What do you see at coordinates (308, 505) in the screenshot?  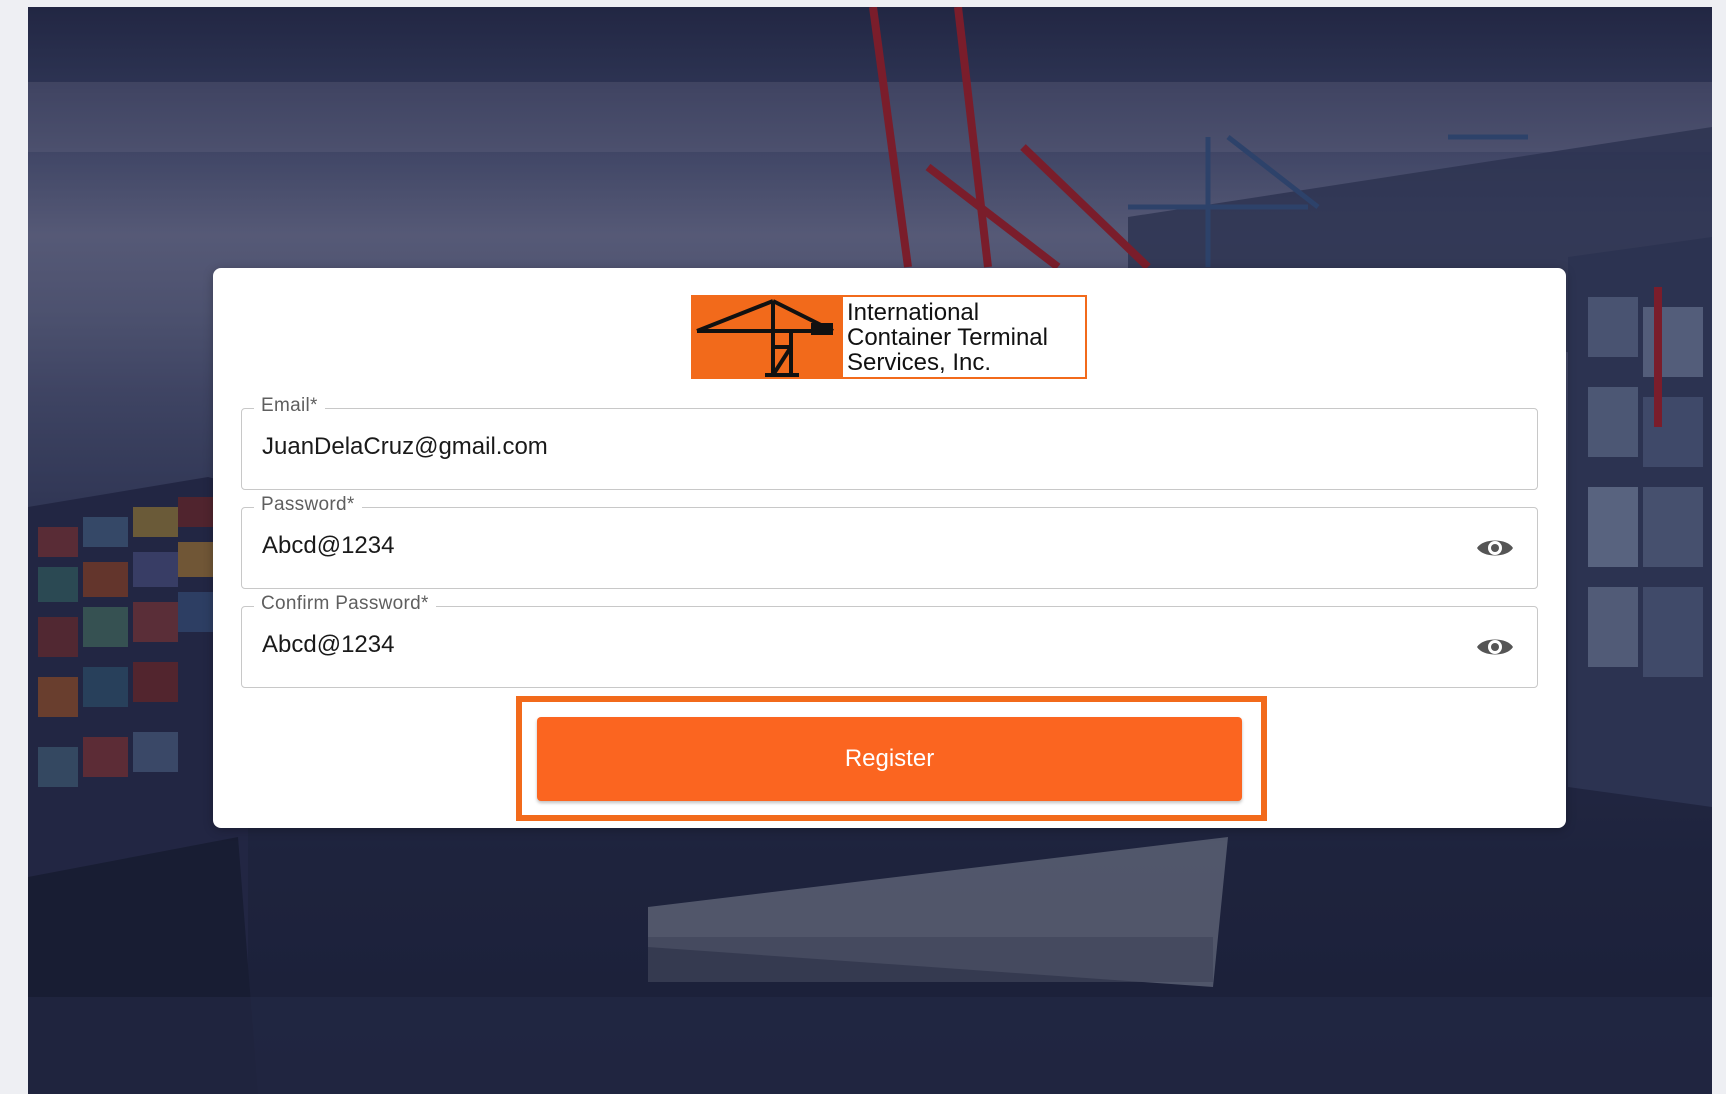 I see `password-label: Password*` at bounding box center [308, 505].